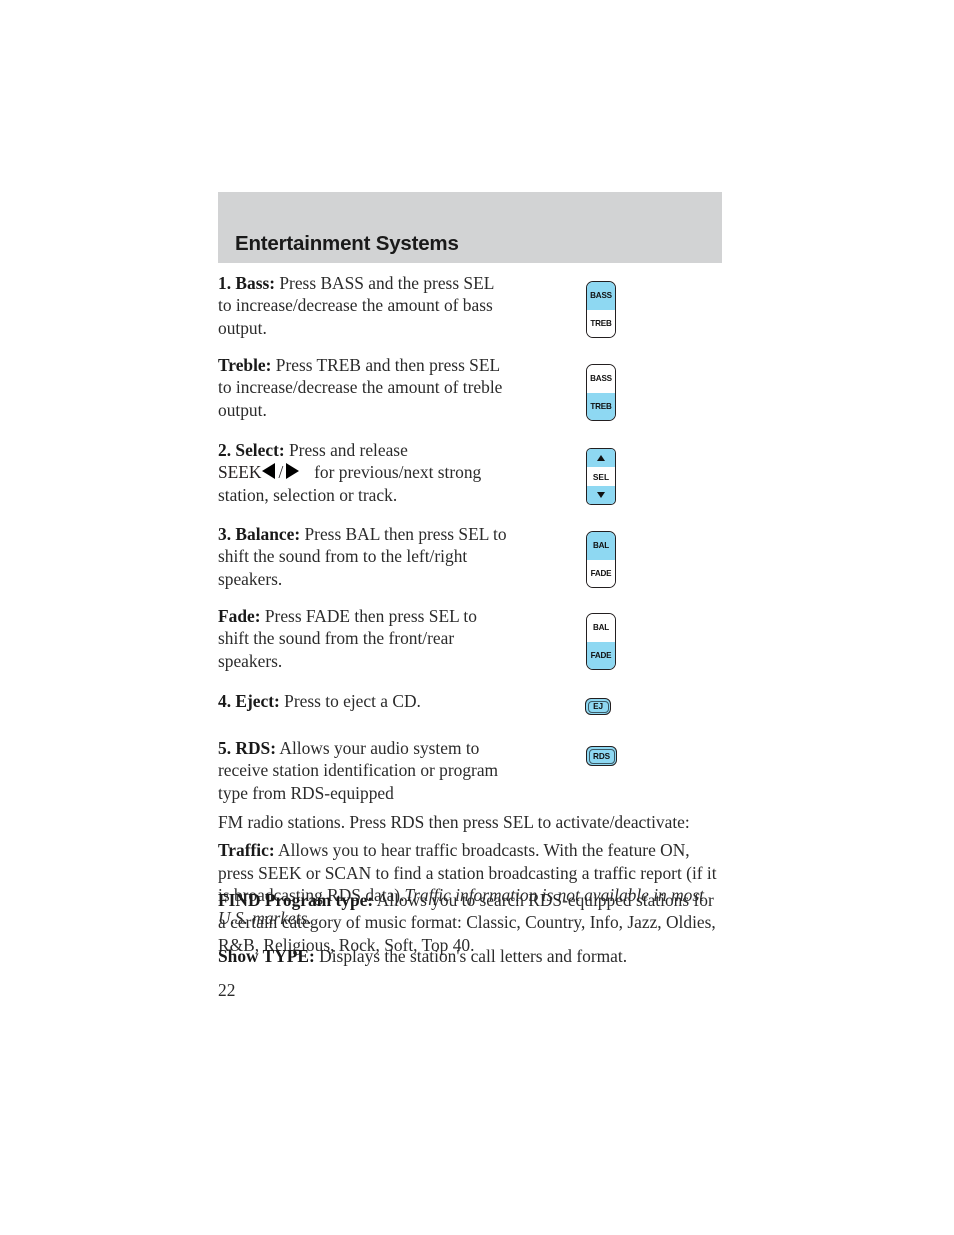 Image resolution: width=954 pixels, height=1235 pixels. What do you see at coordinates (346, 450) in the screenshot?
I see `section-select-text: Press and release` at bounding box center [346, 450].